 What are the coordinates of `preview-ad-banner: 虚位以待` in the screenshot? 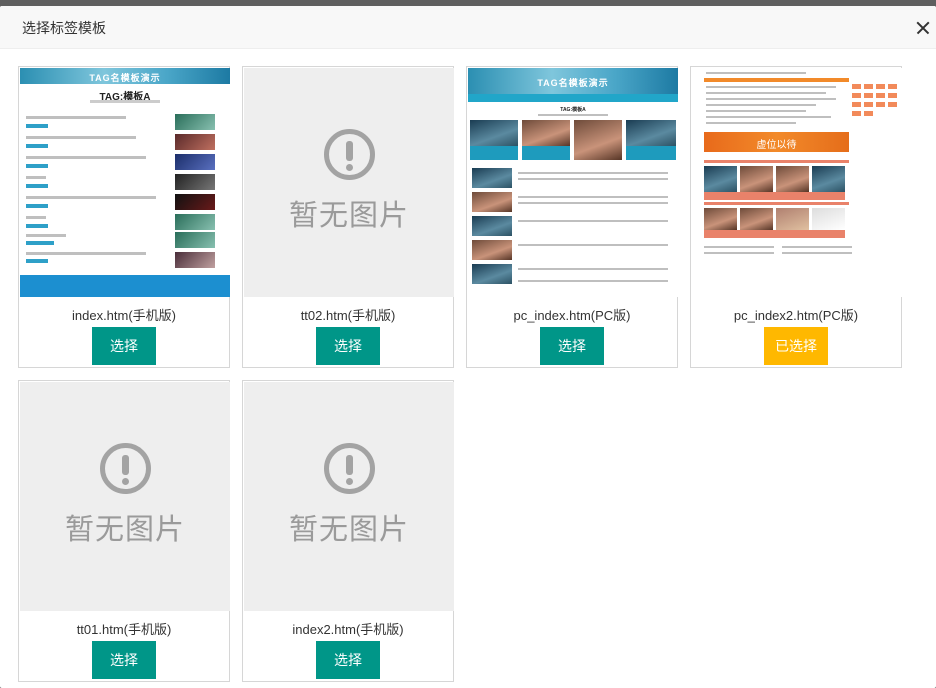 It's located at (776, 142).